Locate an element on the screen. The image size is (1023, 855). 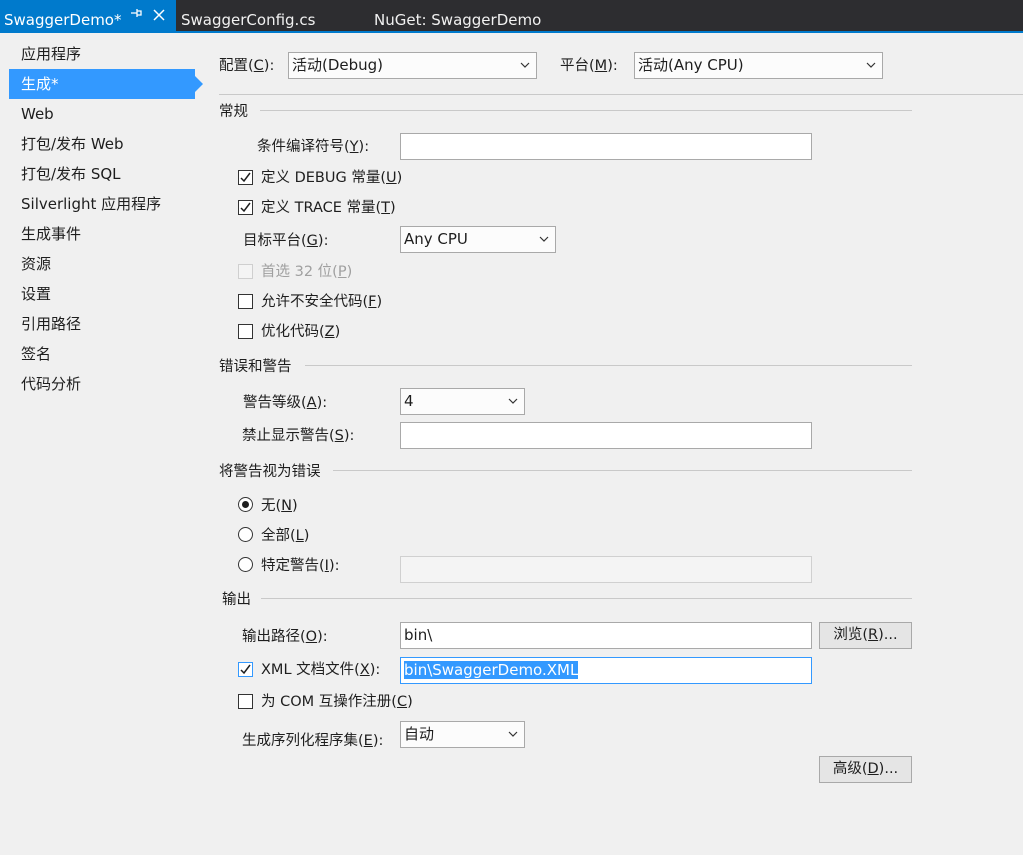
sidebar-item: 签名 is located at coordinates (102, 354).